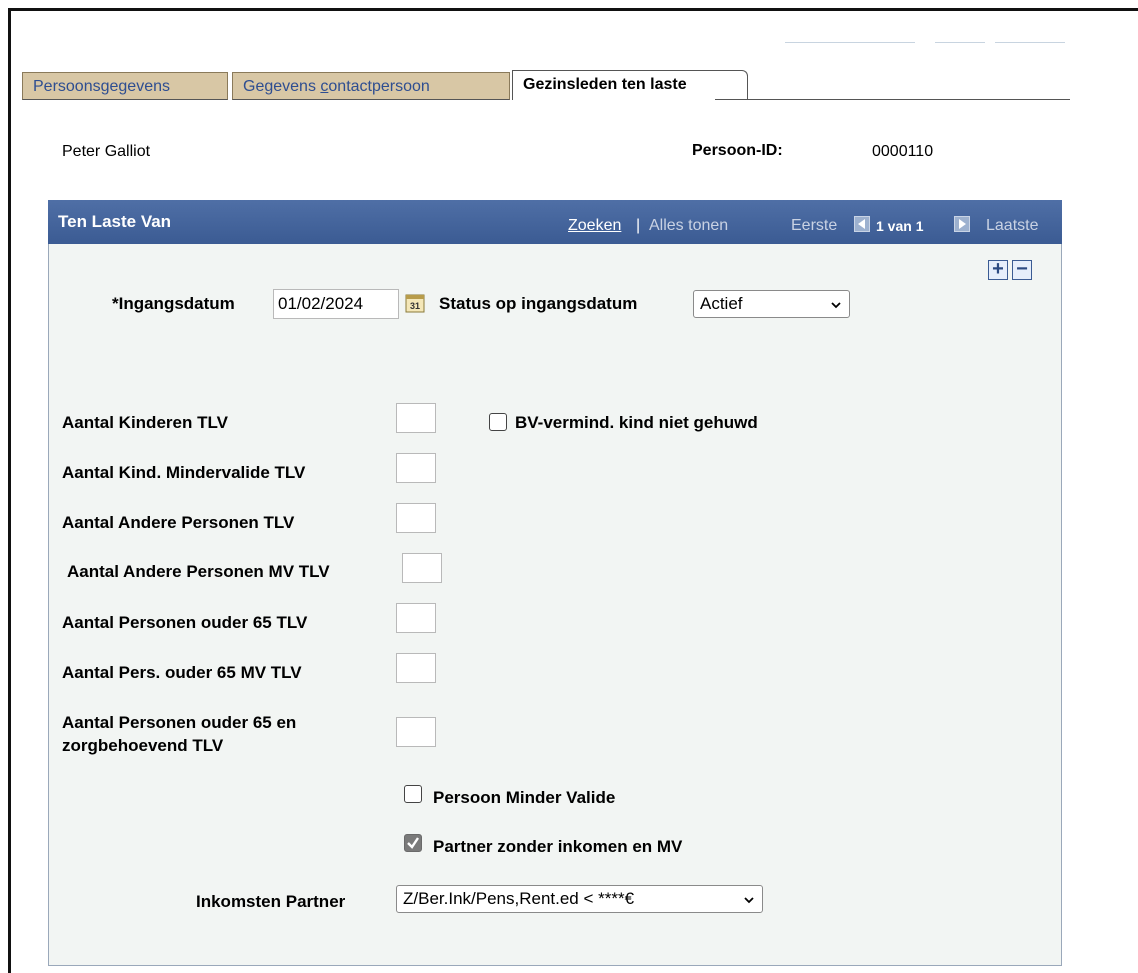 This screenshot has height=973, width=1138. Describe the element at coordinates (145, 422) in the screenshot. I see `field-label-kinderen: Aantal Kinderen TLV` at that location.